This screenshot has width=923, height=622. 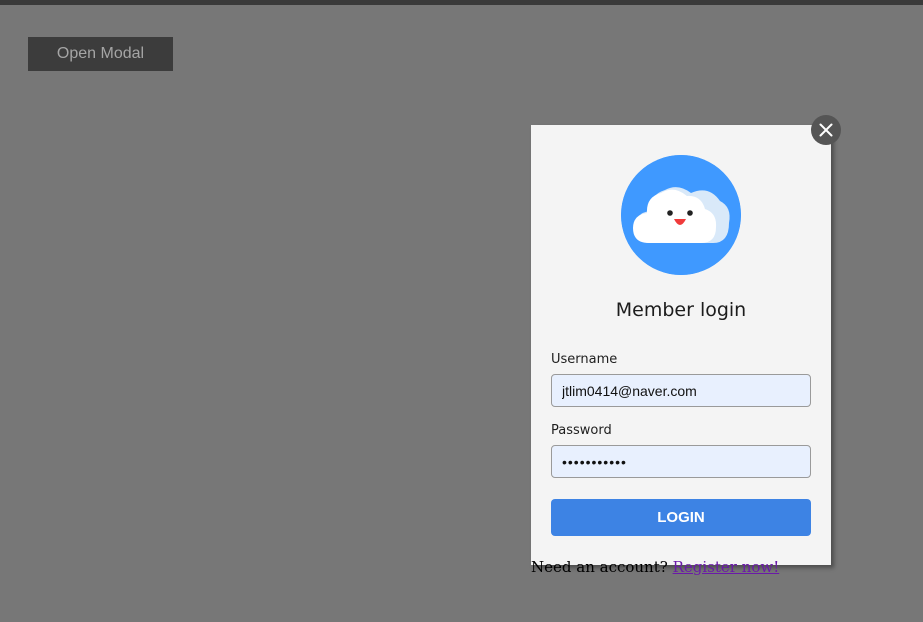 I want to click on username-input, so click(x=681, y=390).